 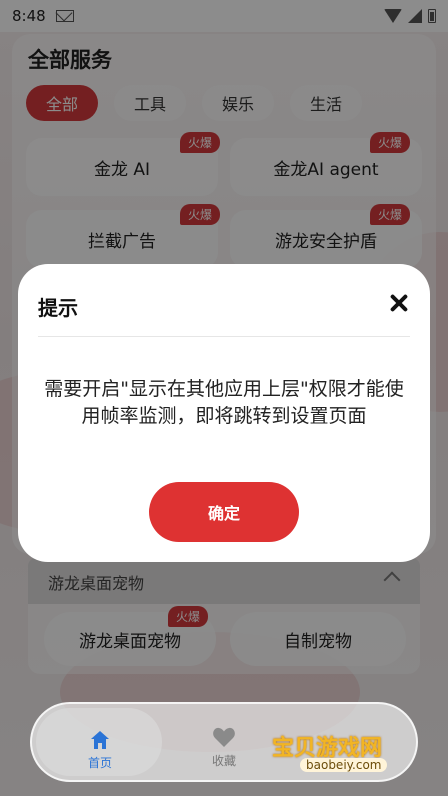 I want to click on confirm-button: 确定, so click(x=224, y=512).